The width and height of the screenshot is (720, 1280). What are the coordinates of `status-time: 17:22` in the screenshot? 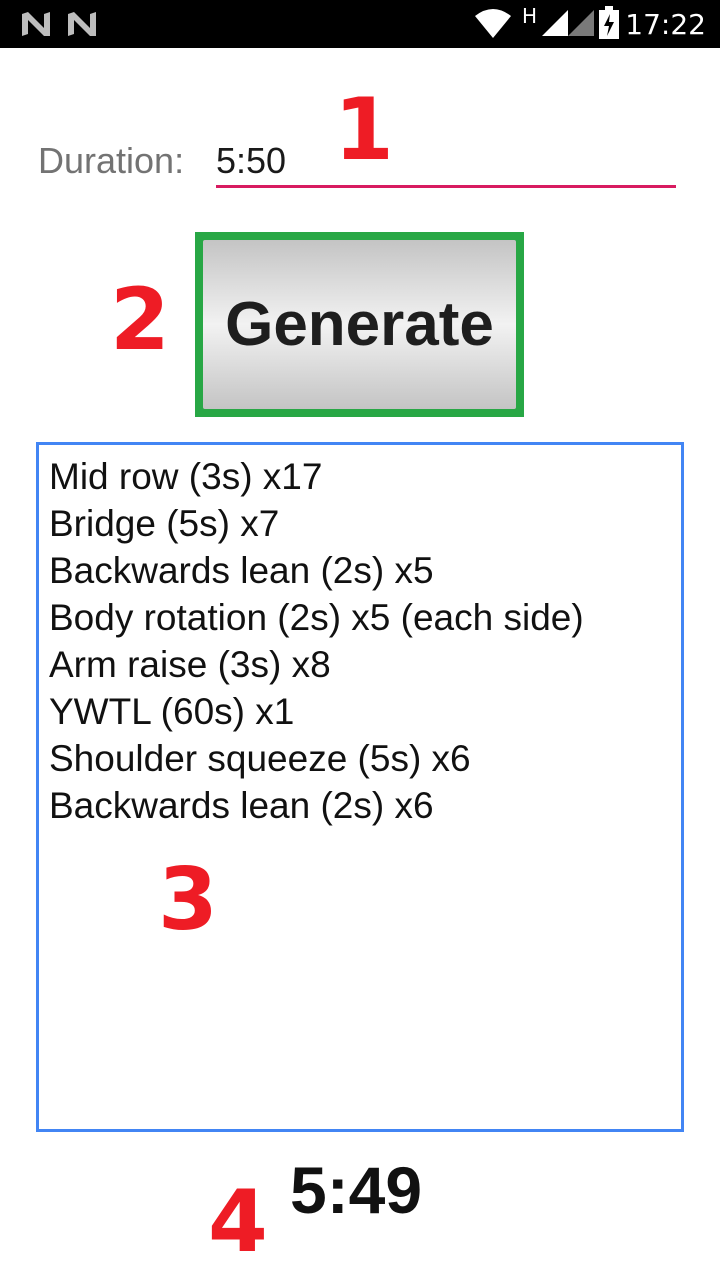 It's located at (665, 24).